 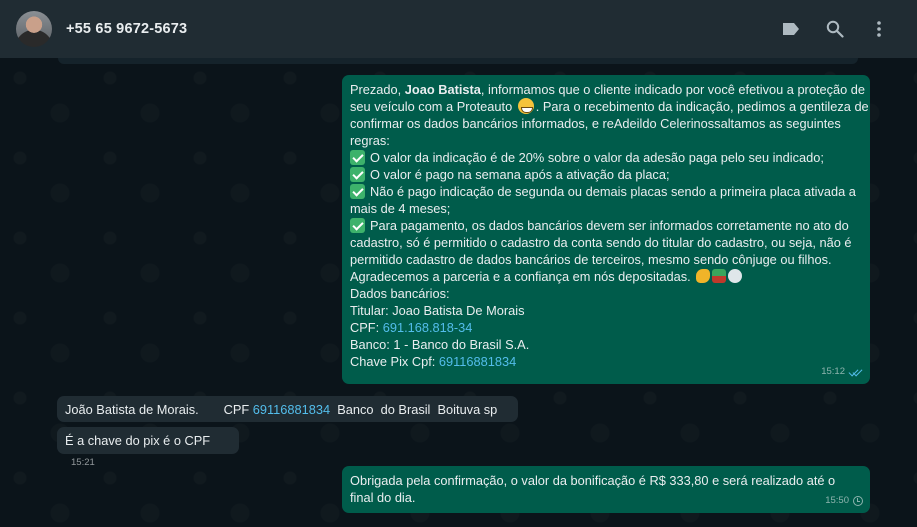 What do you see at coordinates (833, 371) in the screenshot?
I see `message-time: 15:12` at bounding box center [833, 371].